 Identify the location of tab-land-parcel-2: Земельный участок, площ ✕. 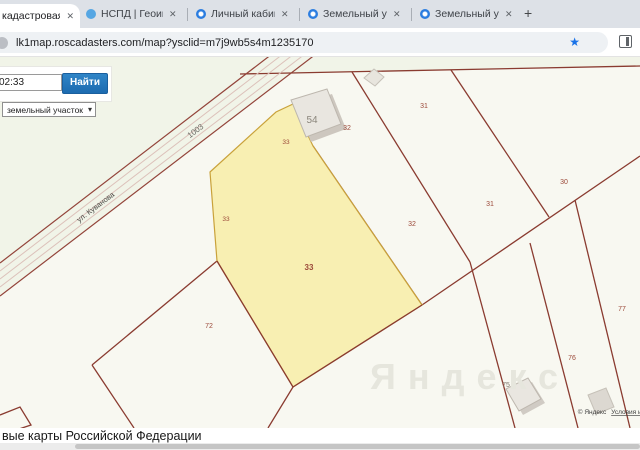
(469, 14).